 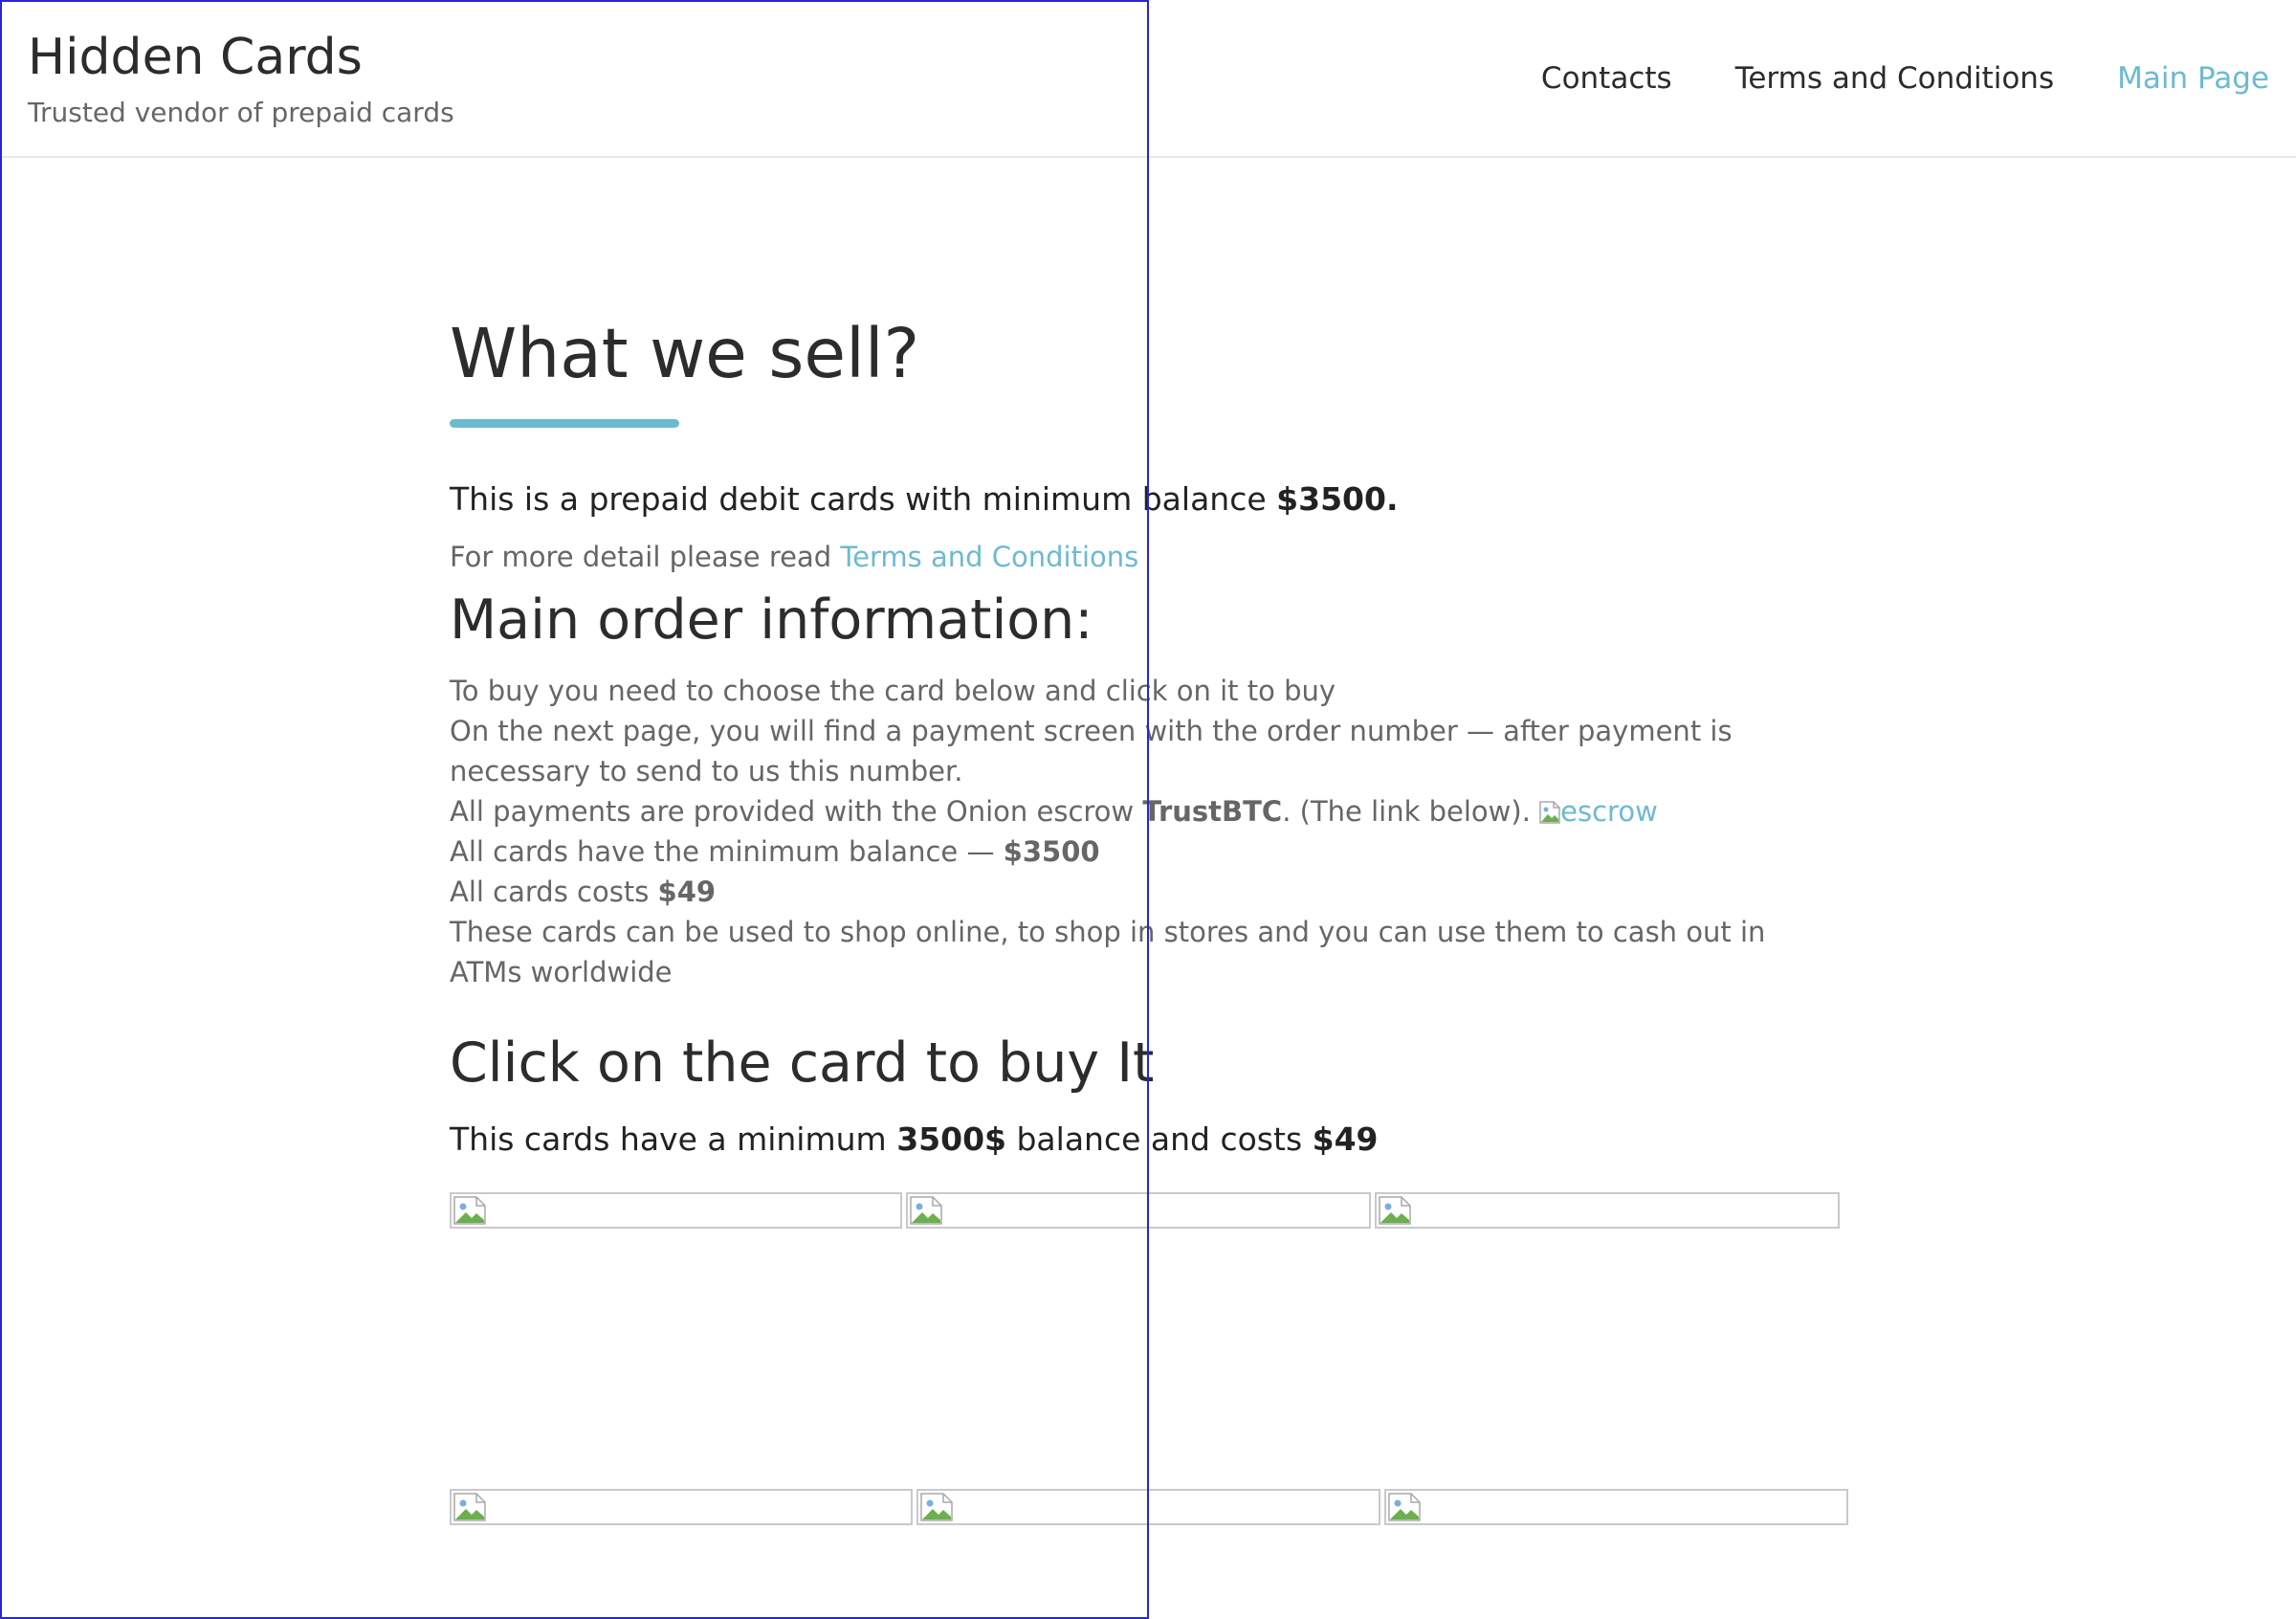 What do you see at coordinates (727, 851) in the screenshot?
I see `order-line-4-prefix: All cards have the minimum balance —` at bounding box center [727, 851].